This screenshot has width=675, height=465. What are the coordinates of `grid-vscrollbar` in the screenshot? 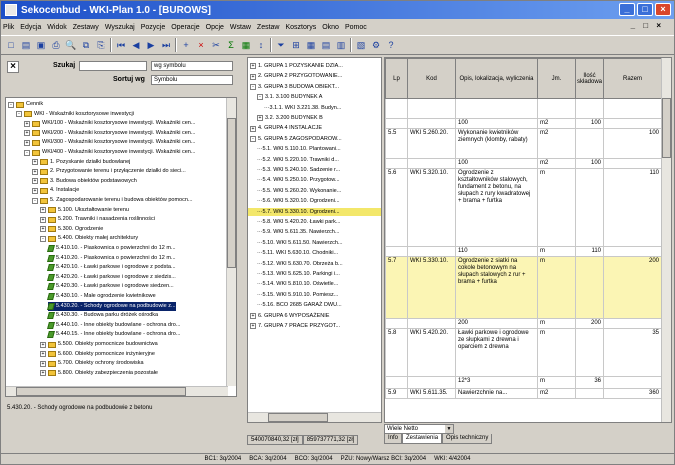 It's located at (666, 240).